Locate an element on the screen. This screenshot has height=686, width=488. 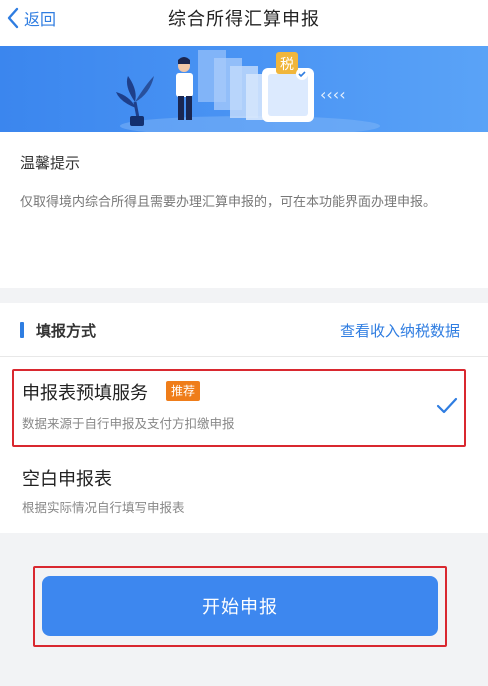
tip-body: 仅取得境内综合所得且需要办理汇算申报的，可在本功能界面办理申报。 is located at coordinates (228, 202).